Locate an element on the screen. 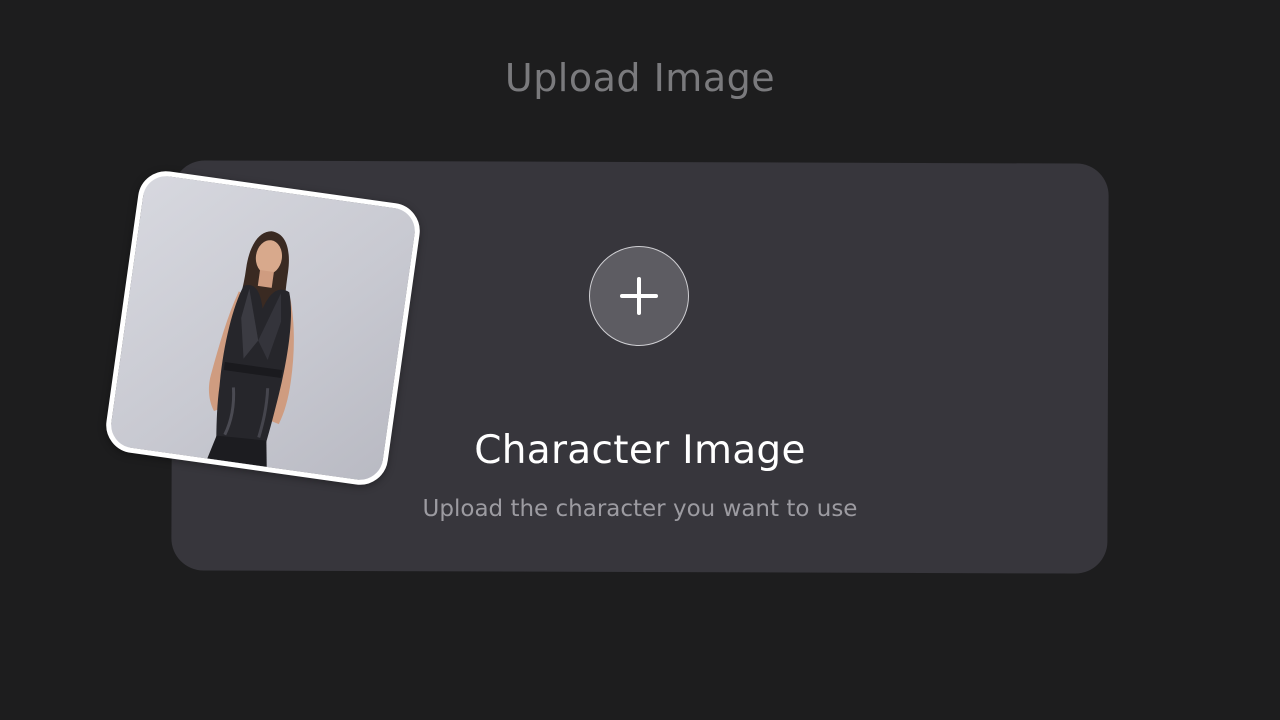 This screenshot has width=1280, height=720. card-subtitle: Upload the character you want to use is located at coordinates (640, 509).